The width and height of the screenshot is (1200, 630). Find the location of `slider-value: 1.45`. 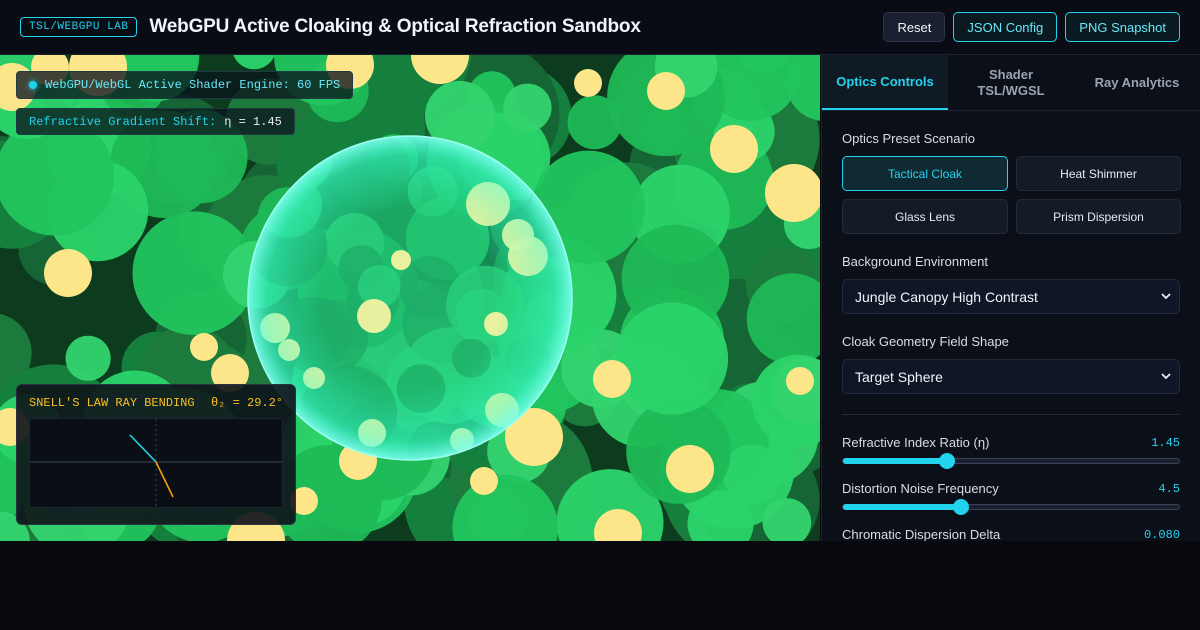

slider-value: 1.45 is located at coordinates (1165, 442).